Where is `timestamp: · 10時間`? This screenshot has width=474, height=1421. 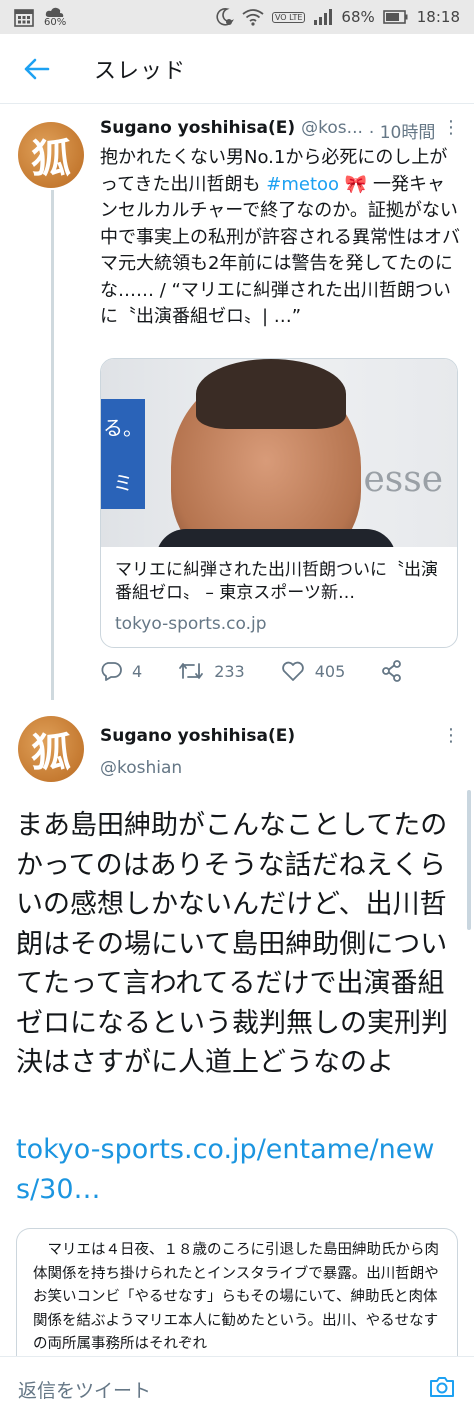 timestamp: · 10時間 is located at coordinates (402, 130).